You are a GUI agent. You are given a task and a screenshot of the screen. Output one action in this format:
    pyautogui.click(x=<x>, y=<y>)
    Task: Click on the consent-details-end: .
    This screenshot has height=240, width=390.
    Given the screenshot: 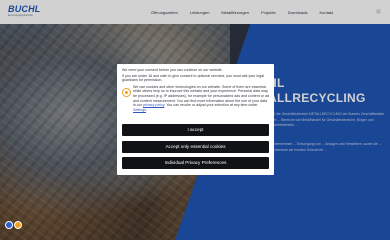 What is the action you would take?
    pyautogui.click(x=146, y=109)
    